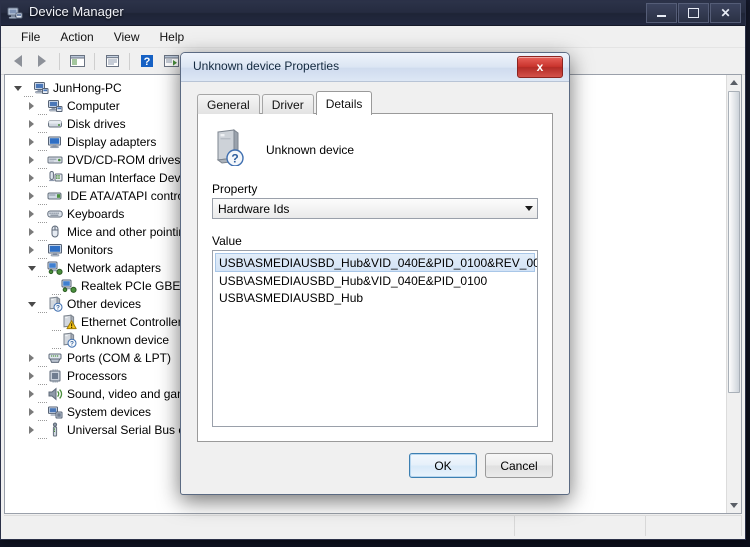 The image size is (750, 547). Describe the element at coordinates (18, 61) in the screenshot. I see `back-button` at that location.